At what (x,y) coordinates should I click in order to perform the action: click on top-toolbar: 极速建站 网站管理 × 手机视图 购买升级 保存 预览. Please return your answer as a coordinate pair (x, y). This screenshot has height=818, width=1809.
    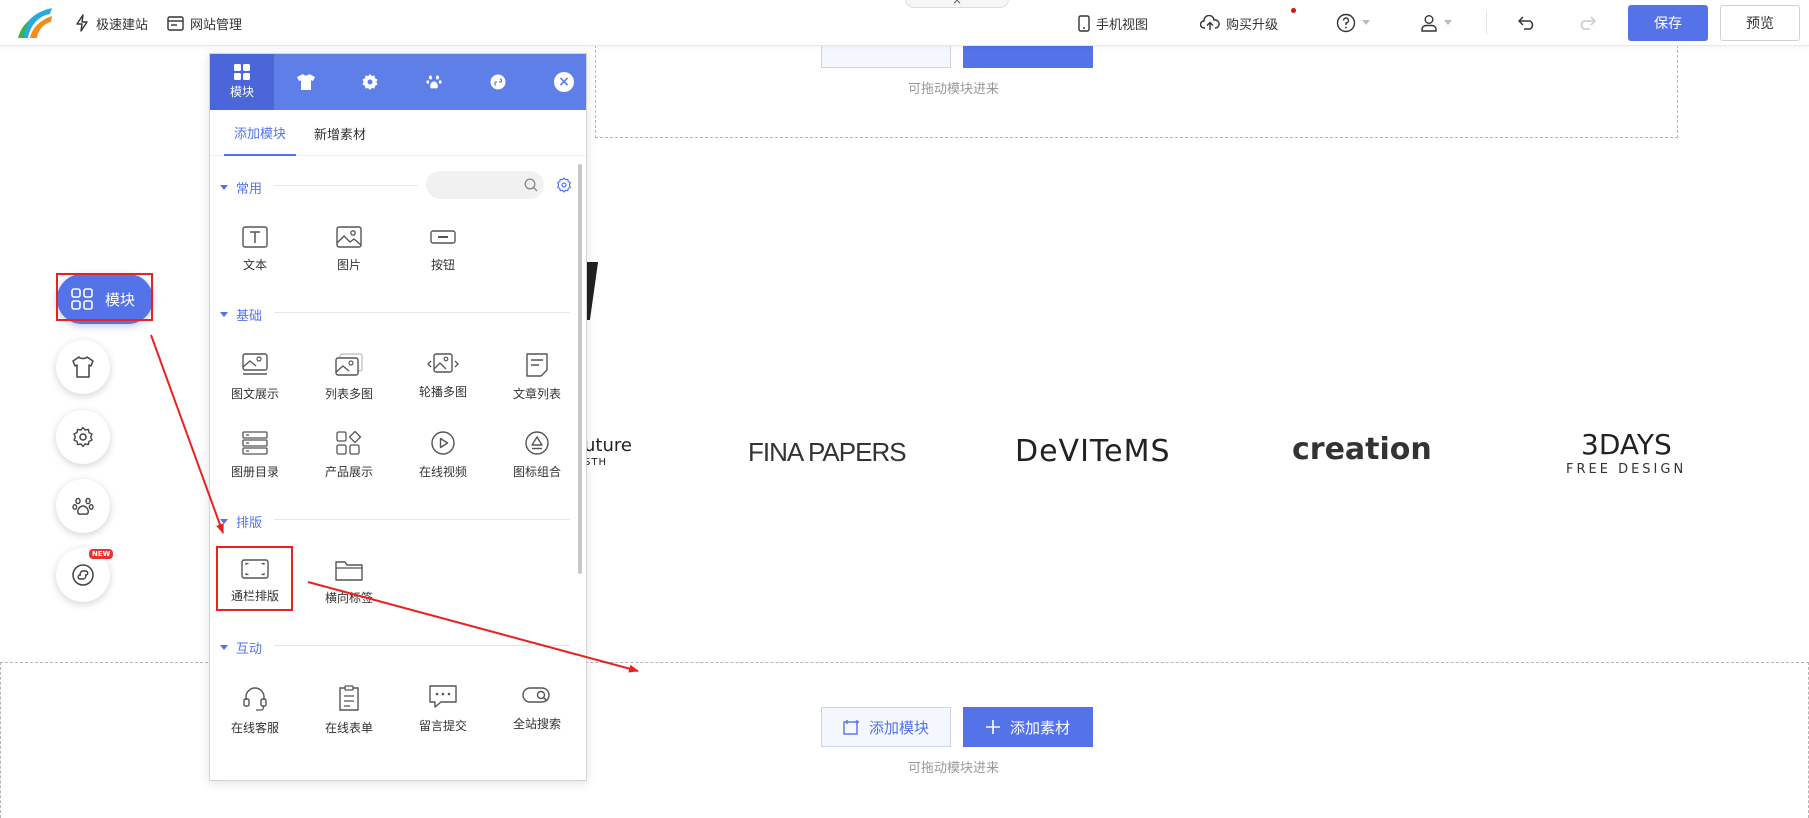
    Looking at the image, I should click on (904, 23).